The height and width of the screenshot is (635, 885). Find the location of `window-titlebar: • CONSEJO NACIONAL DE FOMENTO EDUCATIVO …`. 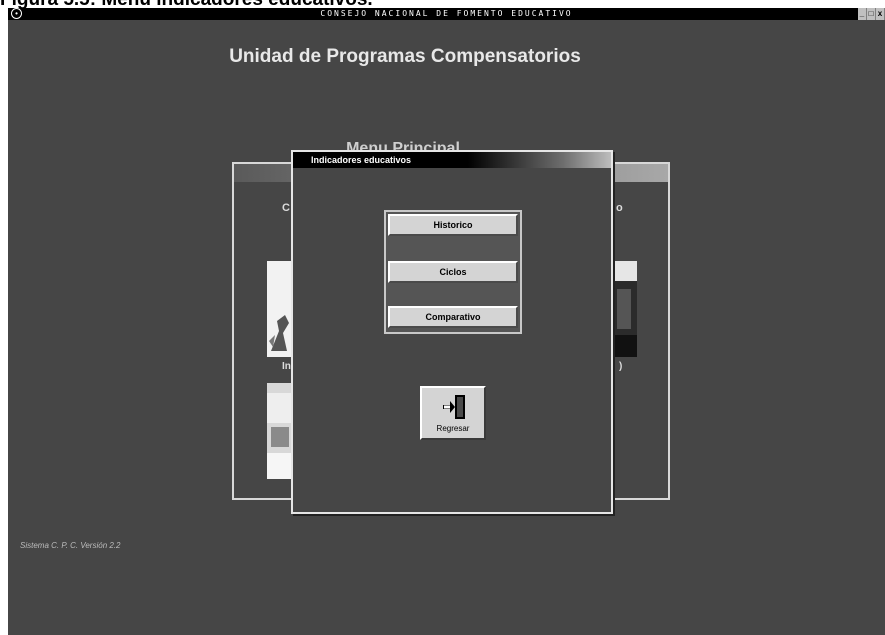

window-titlebar: • CONSEJO NACIONAL DE FOMENTO EDUCATIVO … is located at coordinates (446, 14).